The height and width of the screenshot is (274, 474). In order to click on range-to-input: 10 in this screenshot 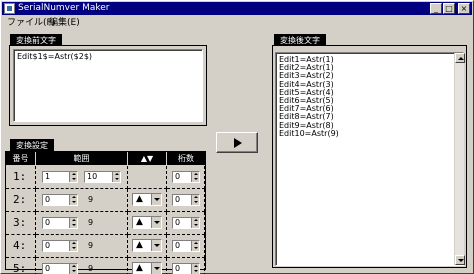, I will do `click(102, 177)`.